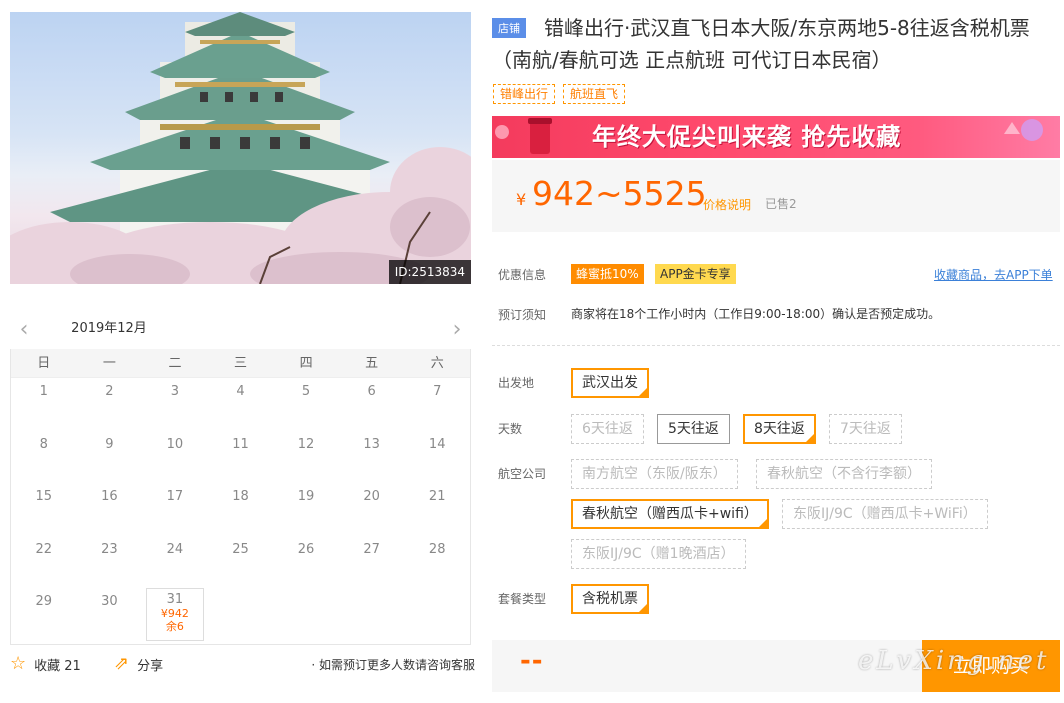 The width and height of the screenshot is (1064, 703). Describe the element at coordinates (607, 274) in the screenshot. I see `promo-badge-honey: 蜂蜜抵10%` at that location.